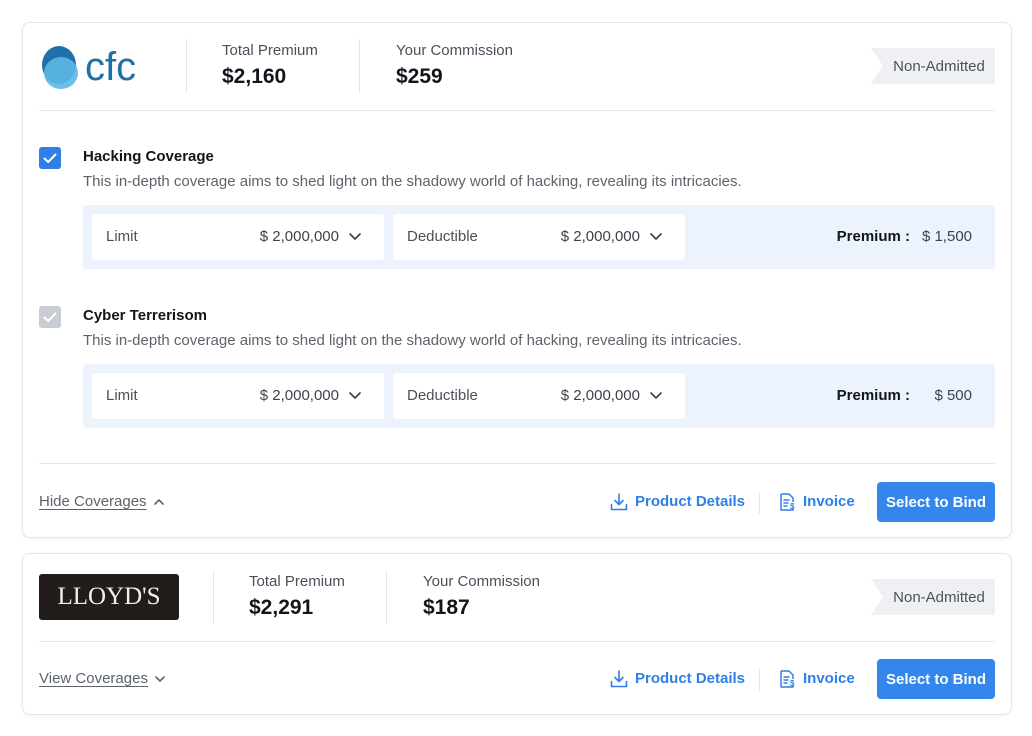 This screenshot has width=1032, height=736. Describe the element at coordinates (946, 236) in the screenshot. I see `premium-value: $ 1,500` at that location.